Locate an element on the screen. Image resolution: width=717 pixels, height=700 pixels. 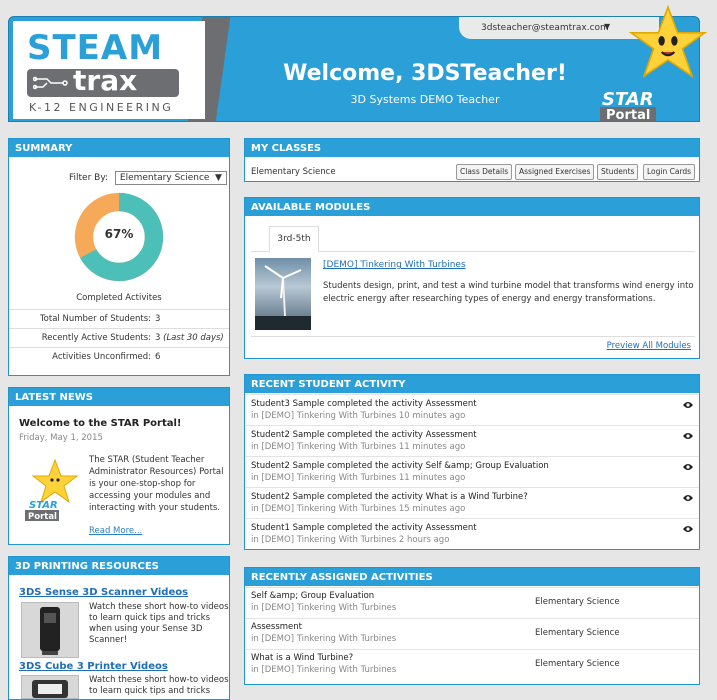
class-details-button: Class Details is located at coordinates (484, 172).